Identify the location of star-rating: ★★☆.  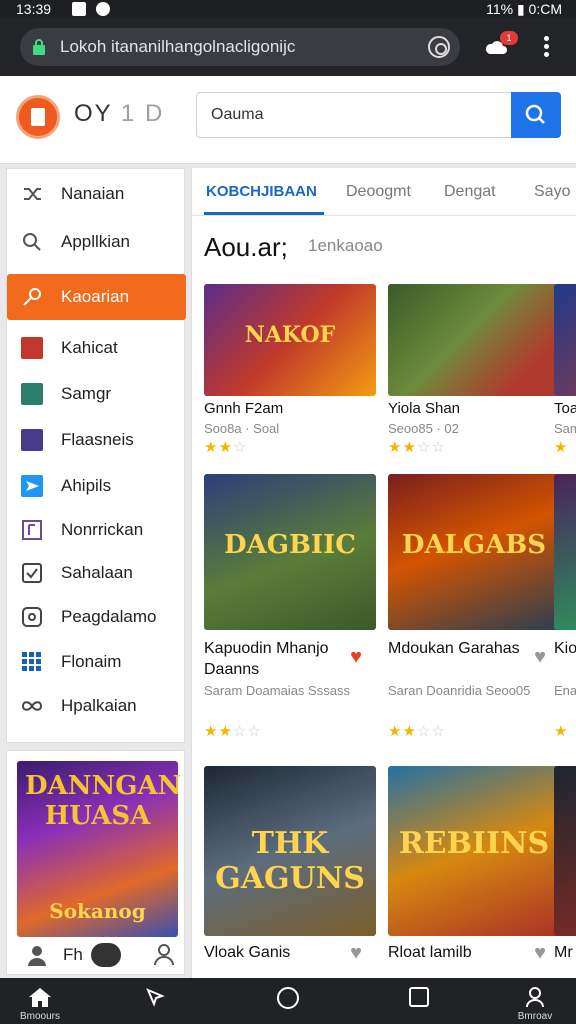
(226, 447).